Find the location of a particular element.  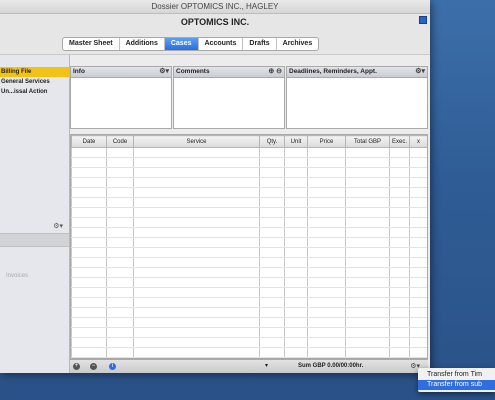

tab-cases: Cases is located at coordinates (181, 44).